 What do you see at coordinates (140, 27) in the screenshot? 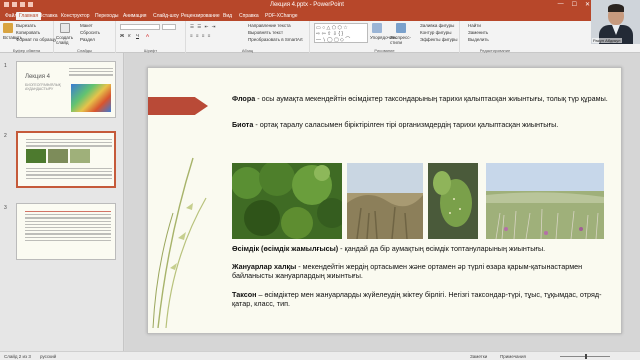
I see `font-family-select` at bounding box center [140, 27].